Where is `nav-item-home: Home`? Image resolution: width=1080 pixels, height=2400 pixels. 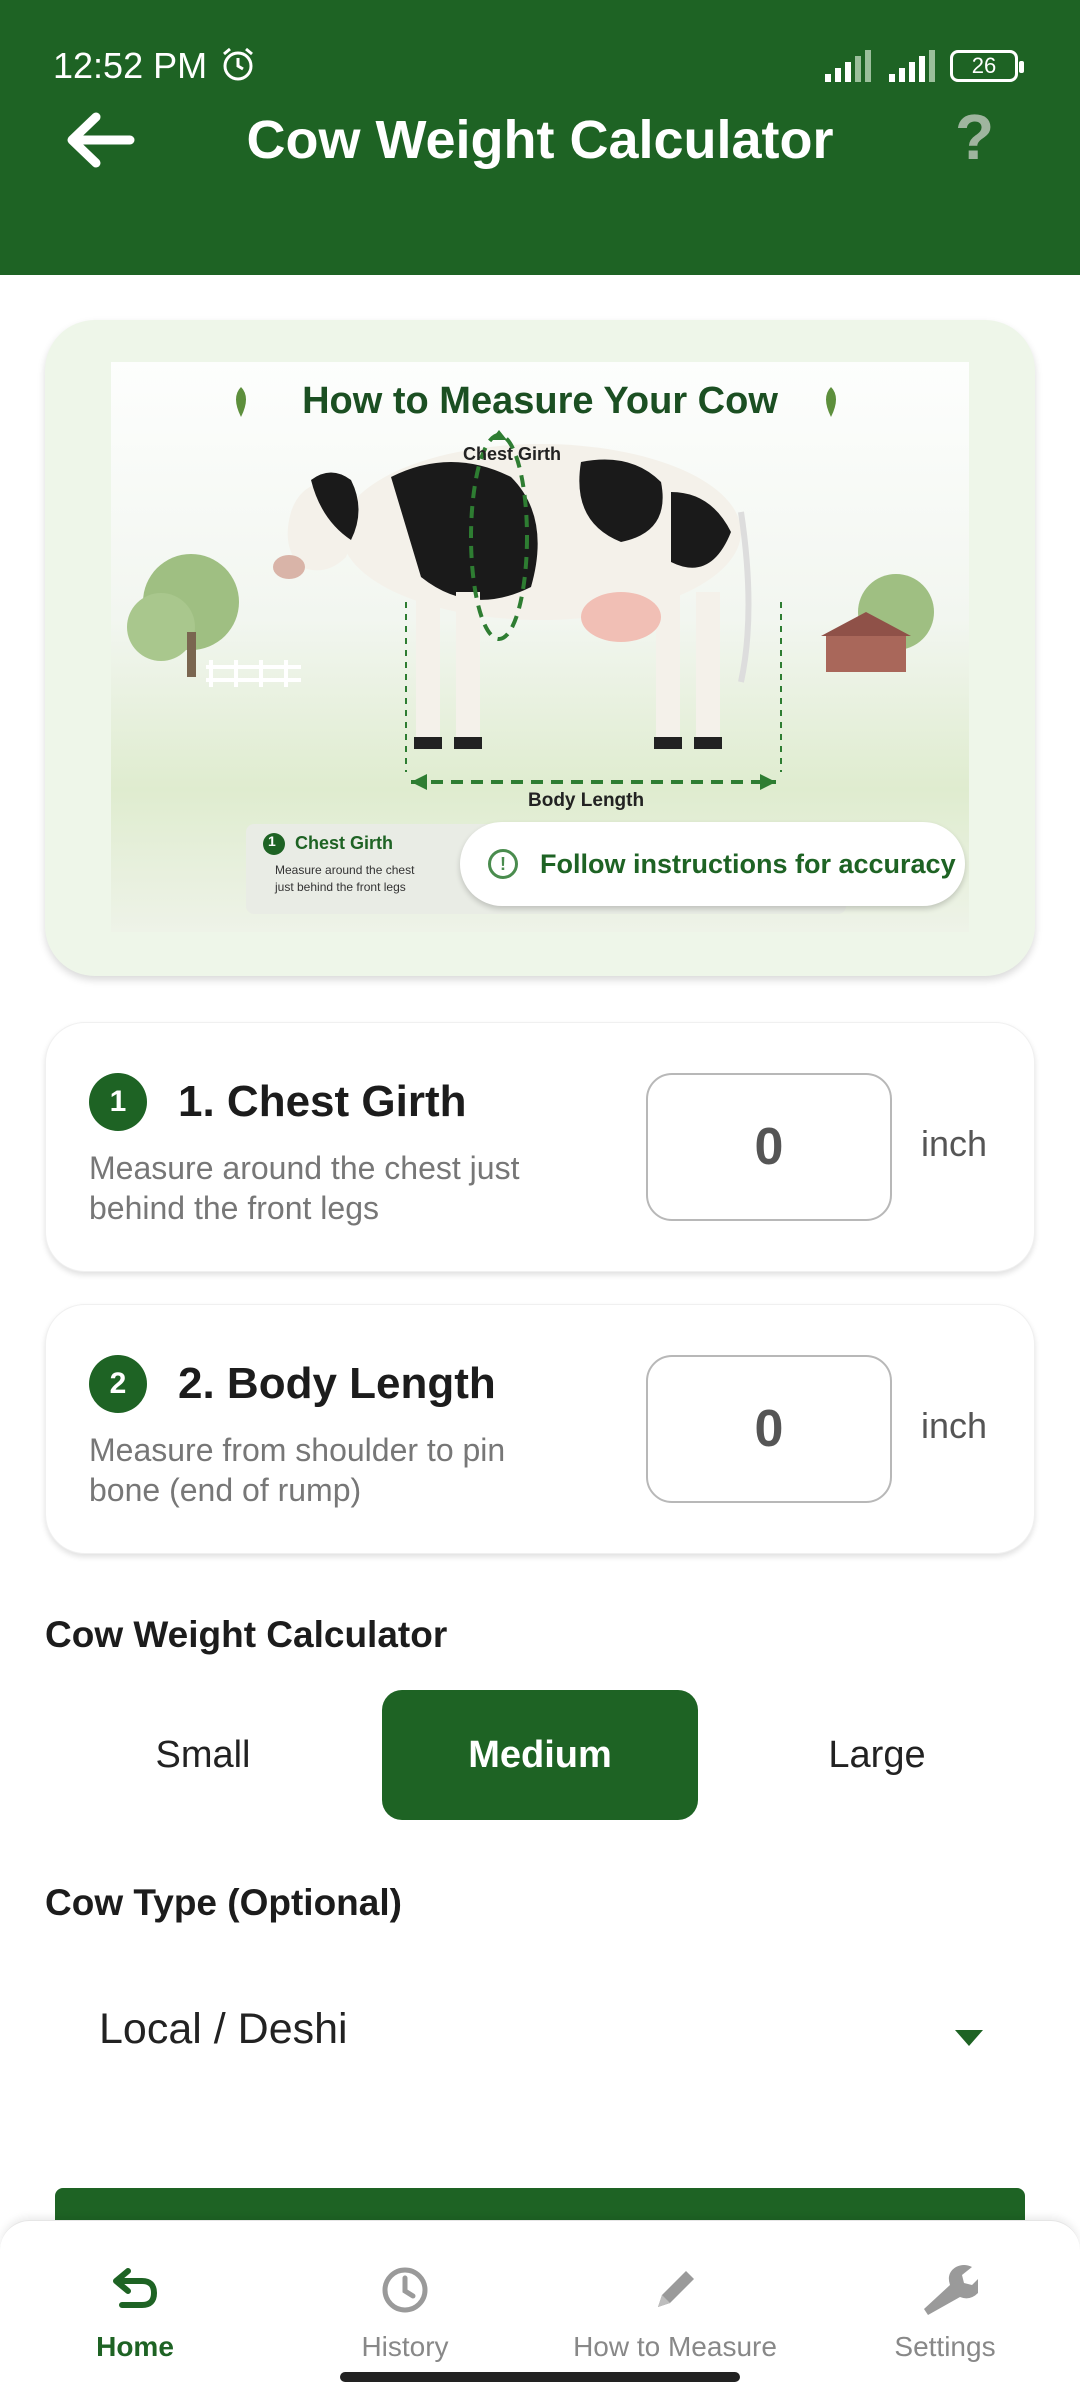
nav-item-home: Home is located at coordinates (135, 2310).